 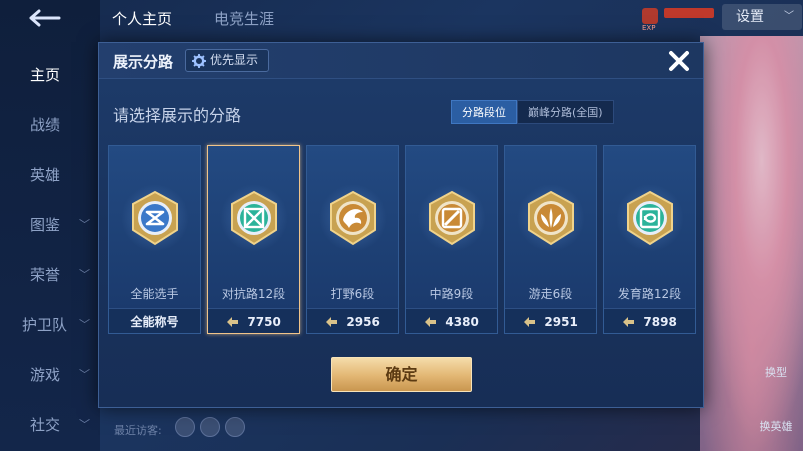 I want to click on lane-name: 游走6段, so click(x=550, y=294).